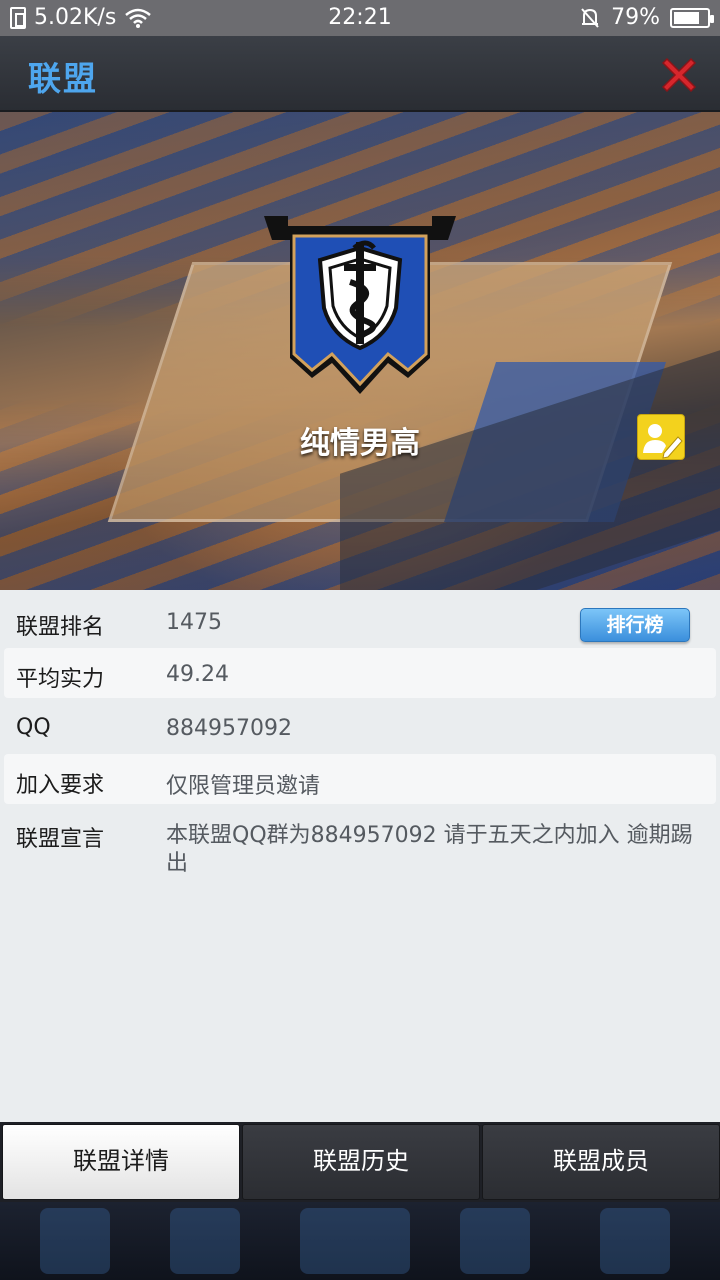  I want to click on bottom-nav-background, so click(360, 1241).